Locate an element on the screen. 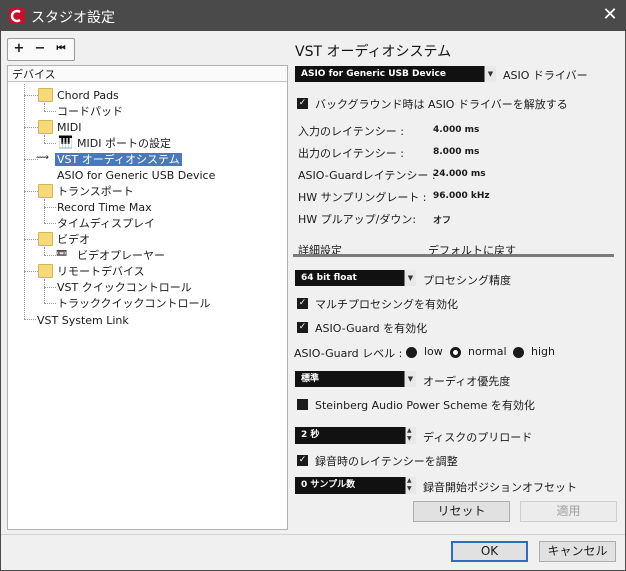 The image size is (626, 571). remove-device-button: − is located at coordinates (40, 49).